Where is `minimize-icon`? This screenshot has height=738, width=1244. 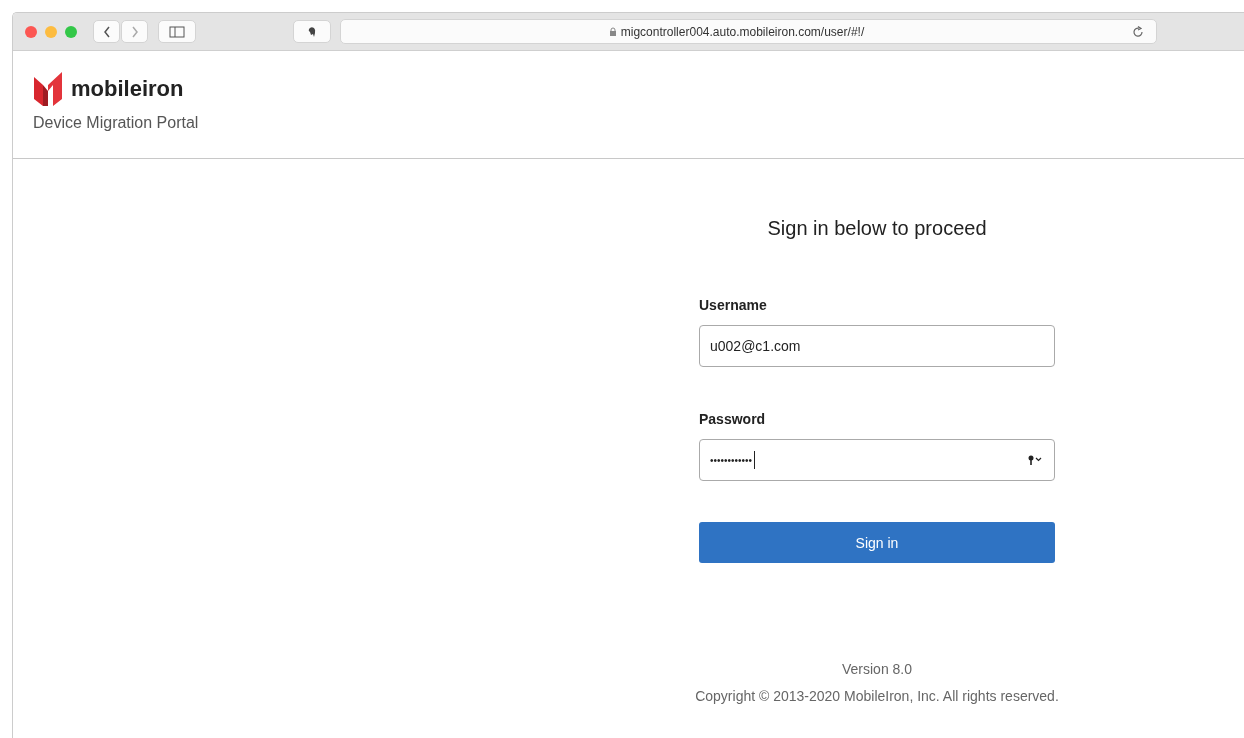
minimize-icon is located at coordinates (51, 31).